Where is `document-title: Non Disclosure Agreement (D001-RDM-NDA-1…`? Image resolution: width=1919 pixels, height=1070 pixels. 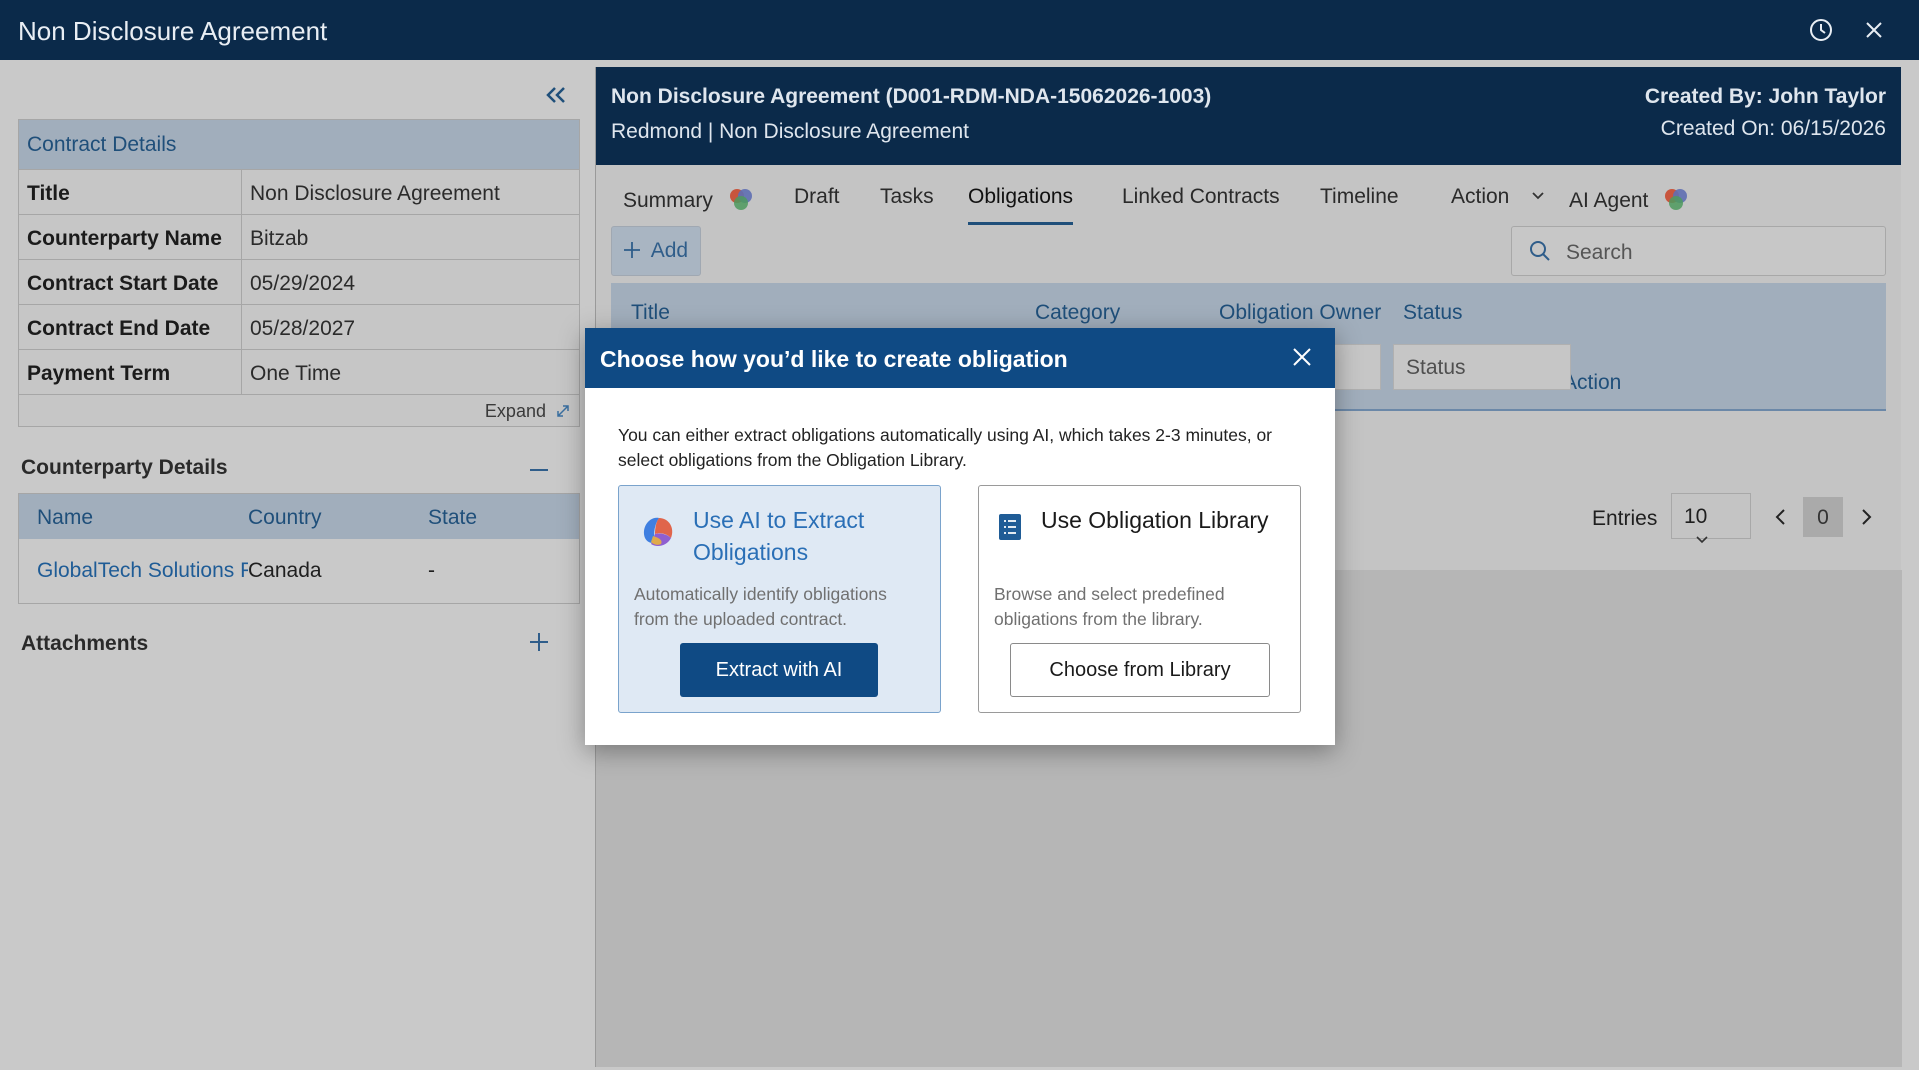 document-title: Non Disclosure Agreement (D001-RDM-NDA-1… is located at coordinates (911, 96).